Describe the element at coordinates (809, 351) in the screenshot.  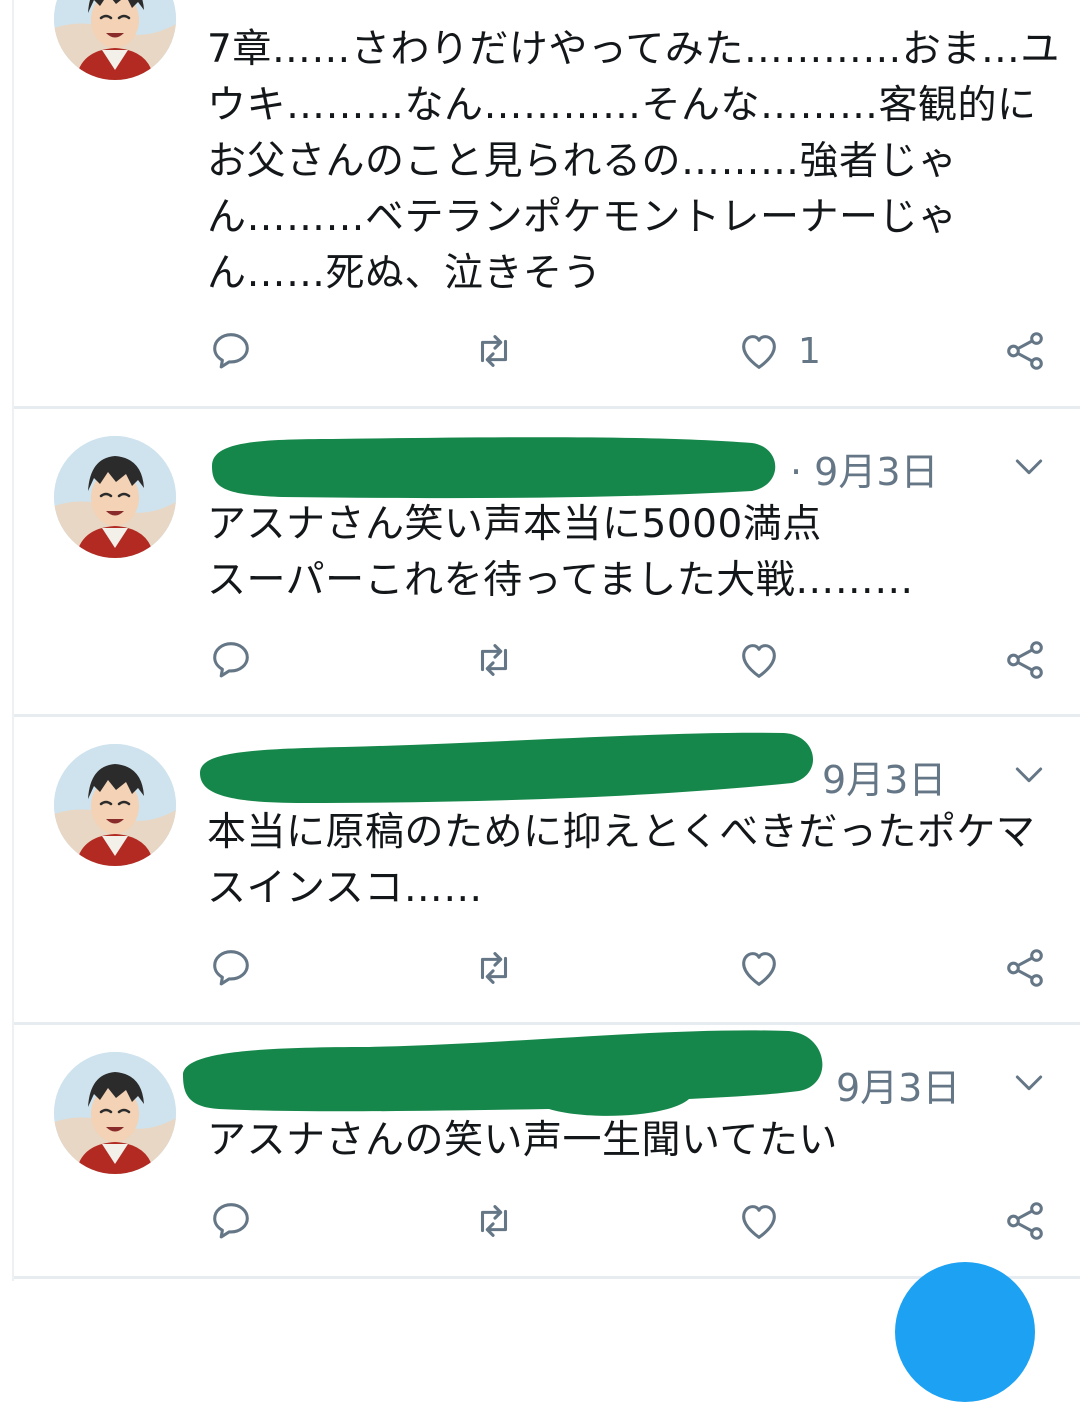
I see `like-count: 1` at that location.